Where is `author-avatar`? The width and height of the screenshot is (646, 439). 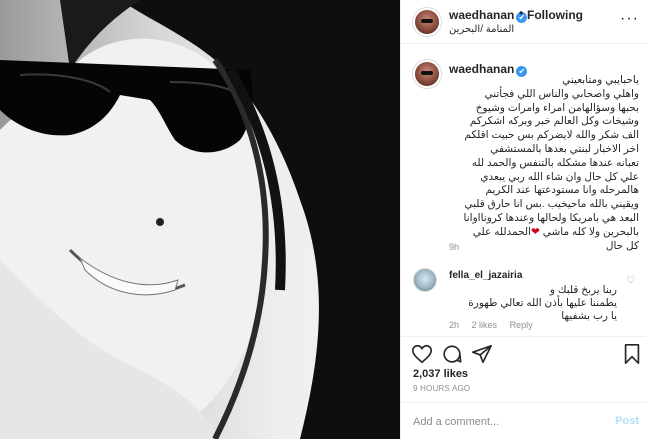
author-avatar is located at coordinates (427, 22).